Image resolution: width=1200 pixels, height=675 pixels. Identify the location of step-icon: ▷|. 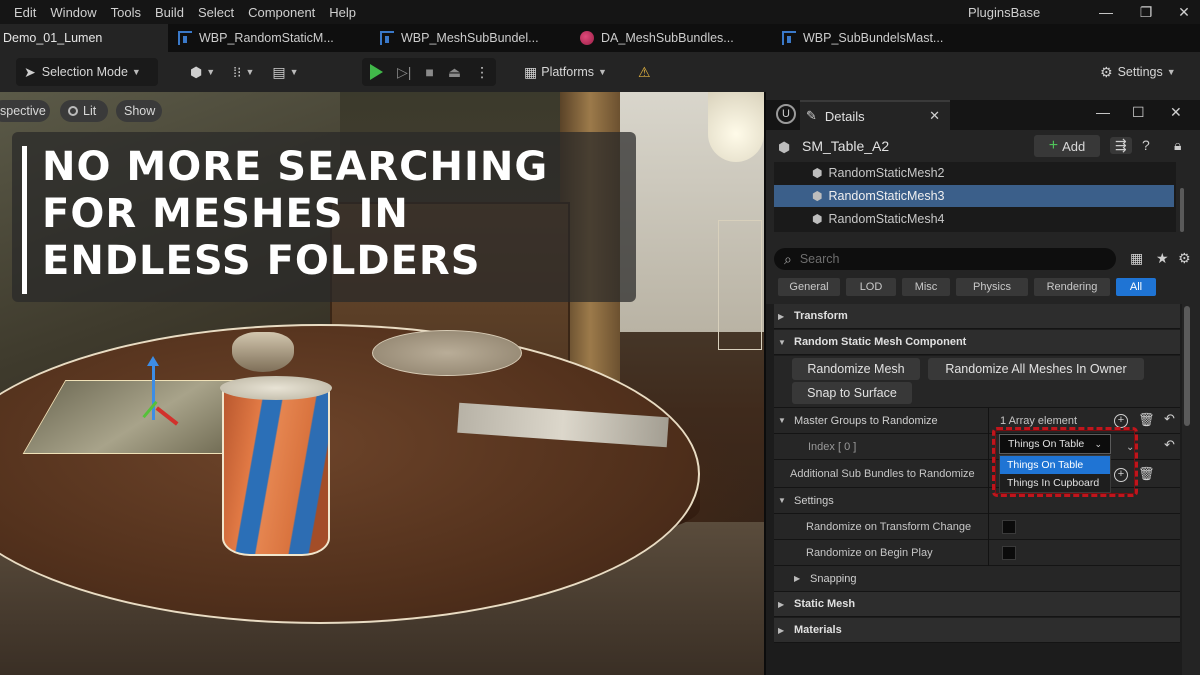
(404, 72).